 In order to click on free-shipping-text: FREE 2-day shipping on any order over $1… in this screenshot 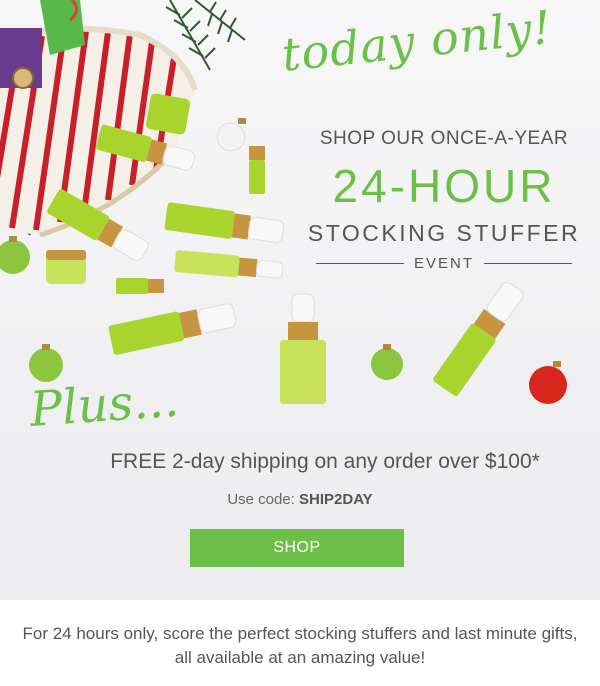, I will do `click(325, 461)`.